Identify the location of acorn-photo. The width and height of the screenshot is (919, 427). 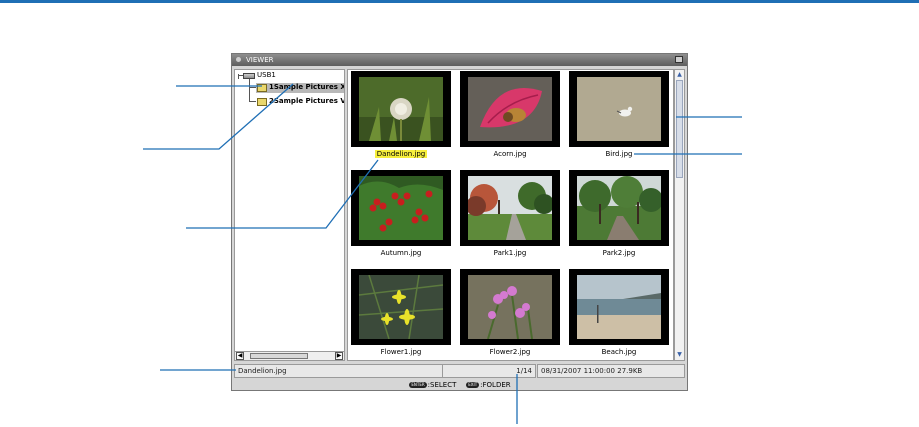
(510, 109).